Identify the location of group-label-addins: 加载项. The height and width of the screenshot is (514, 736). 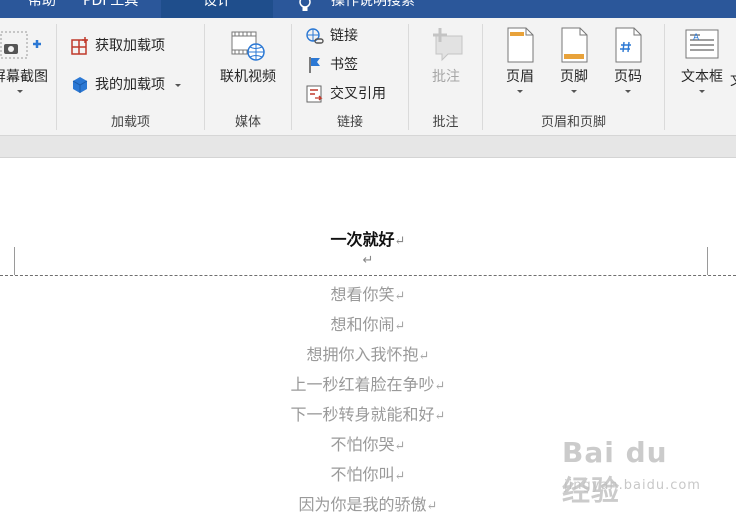
(130, 122).